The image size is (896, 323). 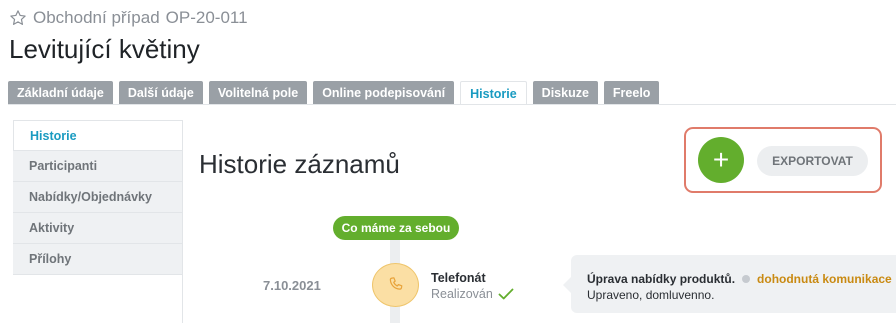 What do you see at coordinates (812, 161) in the screenshot?
I see `export-button: EXPORTOVAT` at bounding box center [812, 161].